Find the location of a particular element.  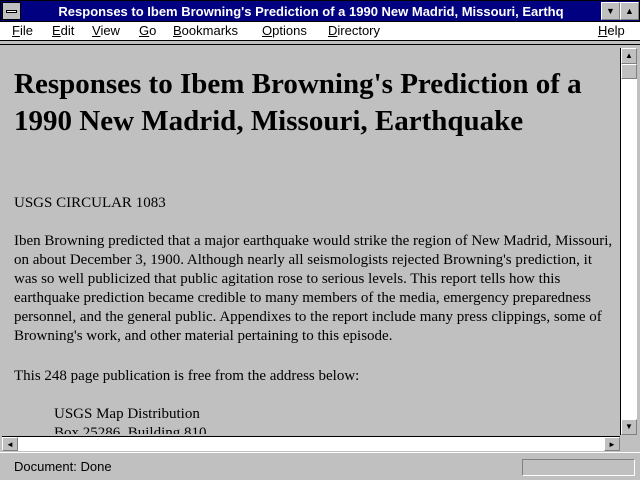

menu-help: Help is located at coordinates (611, 31).